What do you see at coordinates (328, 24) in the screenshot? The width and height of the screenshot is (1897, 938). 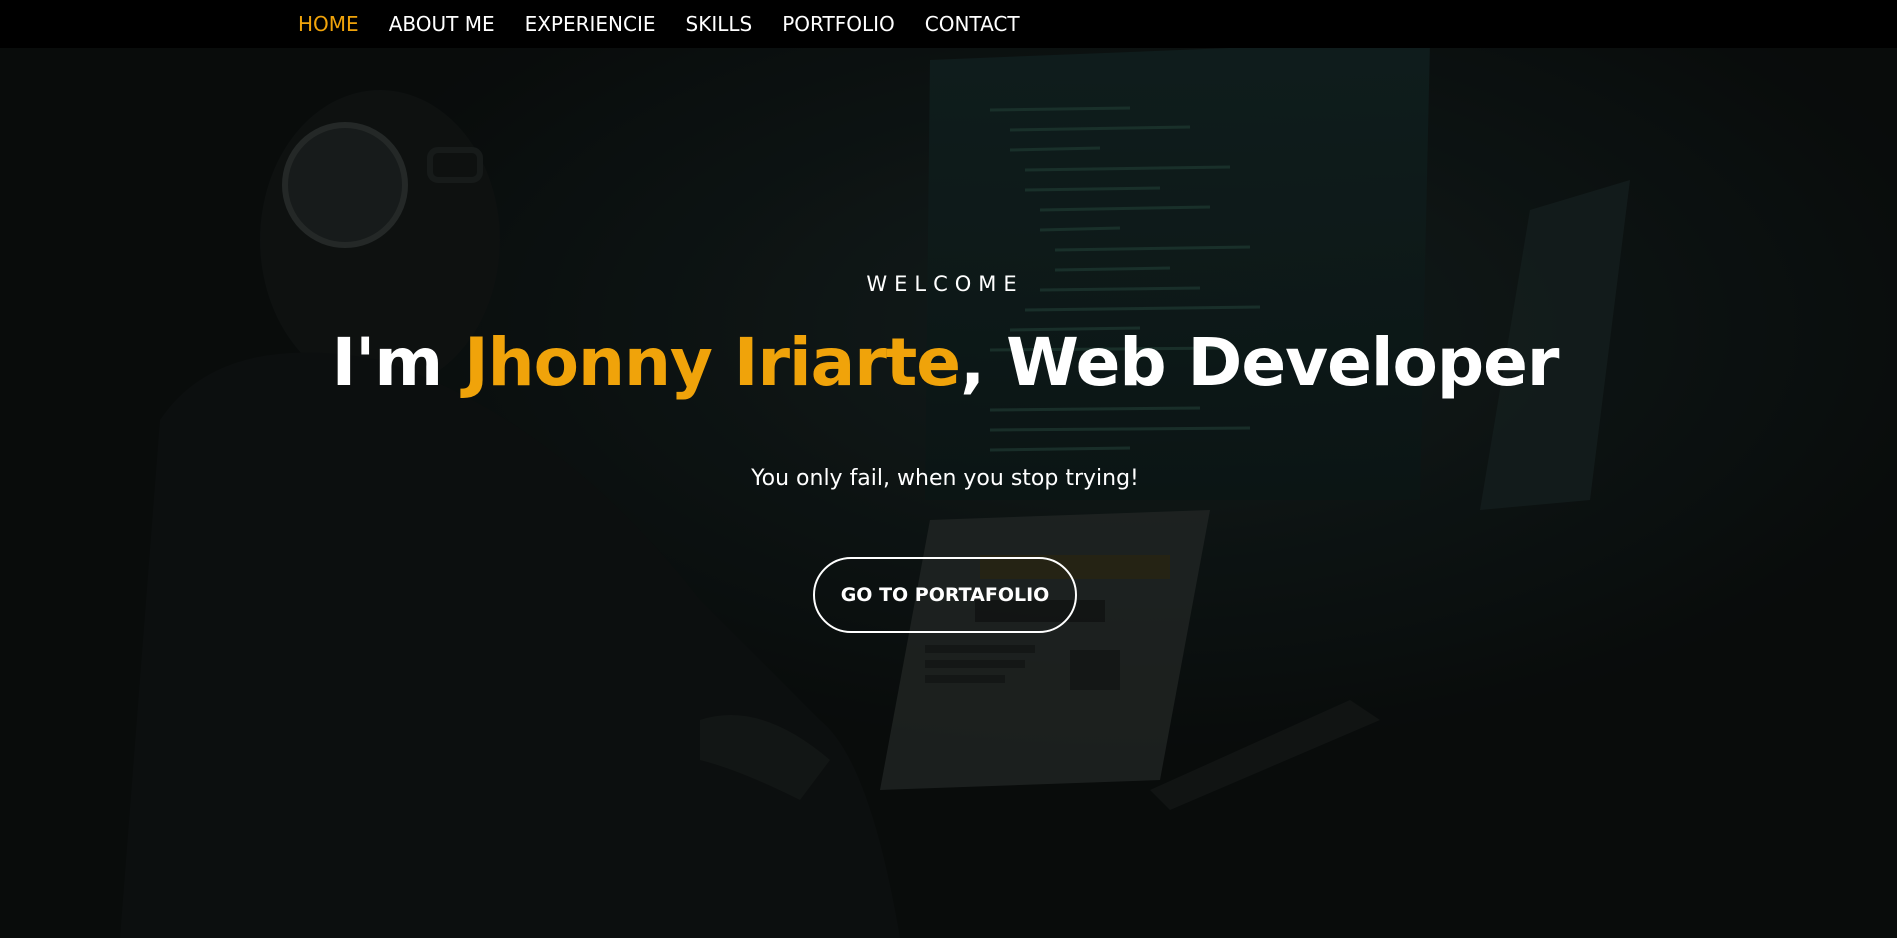 I see `nav-item-home: HOME` at bounding box center [328, 24].